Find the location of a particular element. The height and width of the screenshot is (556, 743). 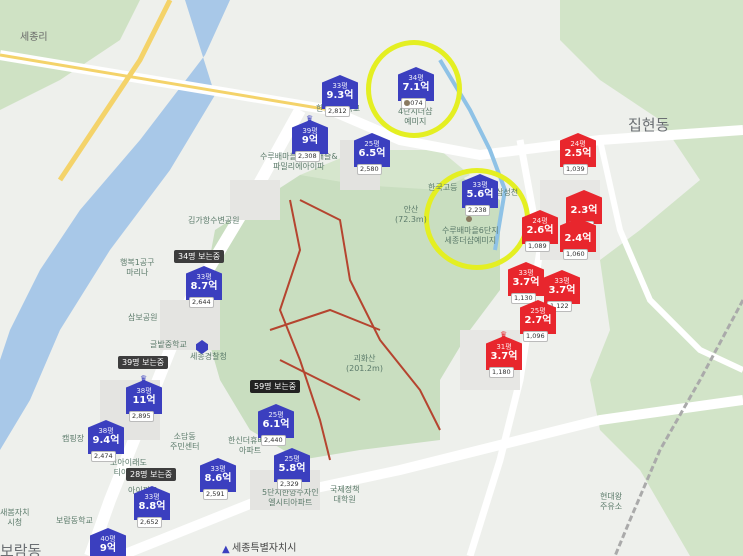

price-pin: 24평 2.5억 1,039 is located at coordinates (578, 156).